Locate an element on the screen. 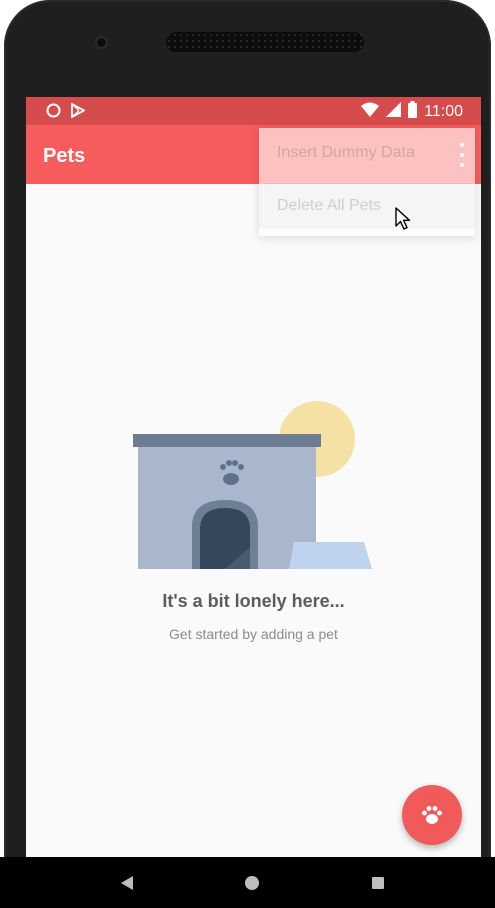 This screenshot has height=908, width=495. front-camera is located at coordinates (101, 42).